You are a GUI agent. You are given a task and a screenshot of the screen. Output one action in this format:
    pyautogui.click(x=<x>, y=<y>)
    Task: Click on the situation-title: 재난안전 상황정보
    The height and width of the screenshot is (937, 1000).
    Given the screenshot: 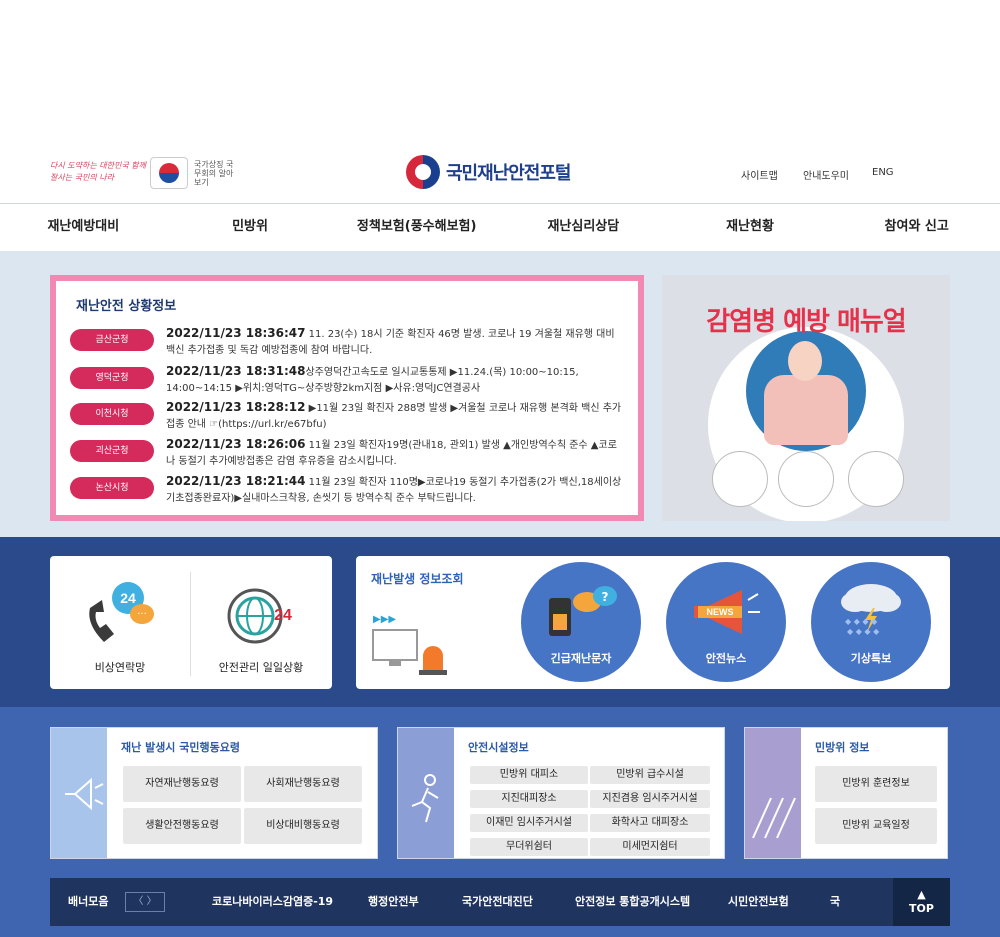 What is the action you would take?
    pyautogui.click(x=126, y=306)
    